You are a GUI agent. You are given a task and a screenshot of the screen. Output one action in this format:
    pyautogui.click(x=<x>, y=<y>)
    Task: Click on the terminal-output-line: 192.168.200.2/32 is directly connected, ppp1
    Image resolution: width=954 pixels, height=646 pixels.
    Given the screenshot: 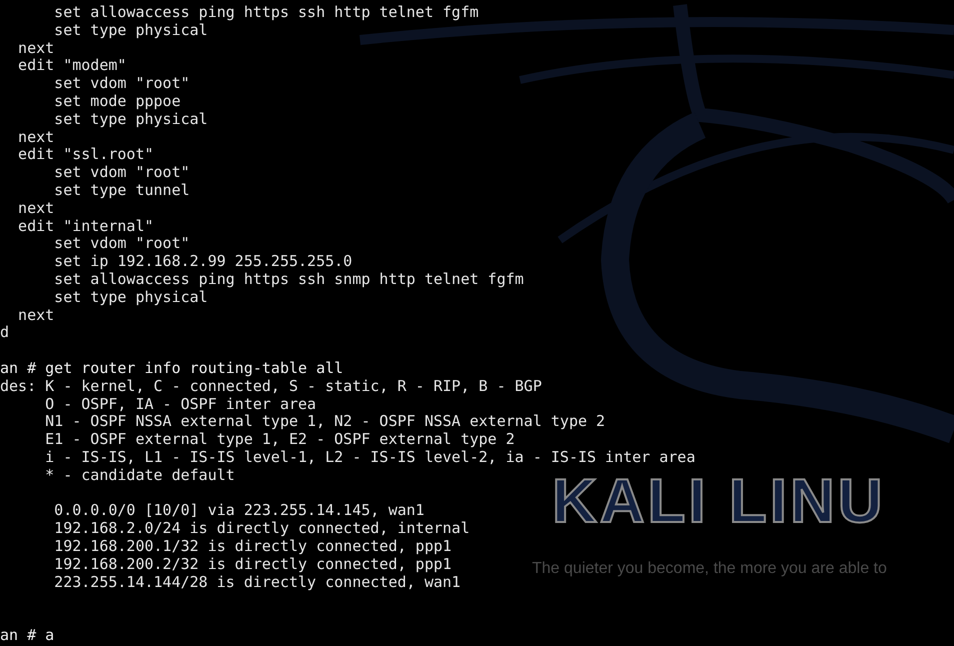 What is the action you would take?
    pyautogui.click(x=252, y=563)
    